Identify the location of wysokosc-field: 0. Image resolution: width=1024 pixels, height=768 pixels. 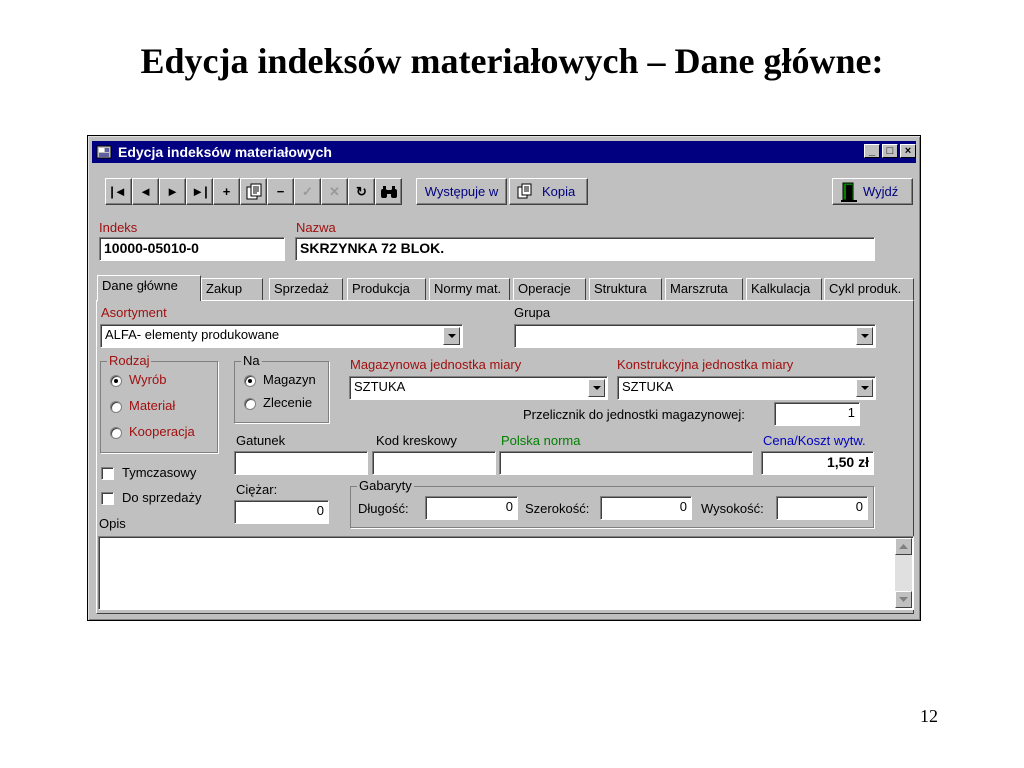
(822, 508).